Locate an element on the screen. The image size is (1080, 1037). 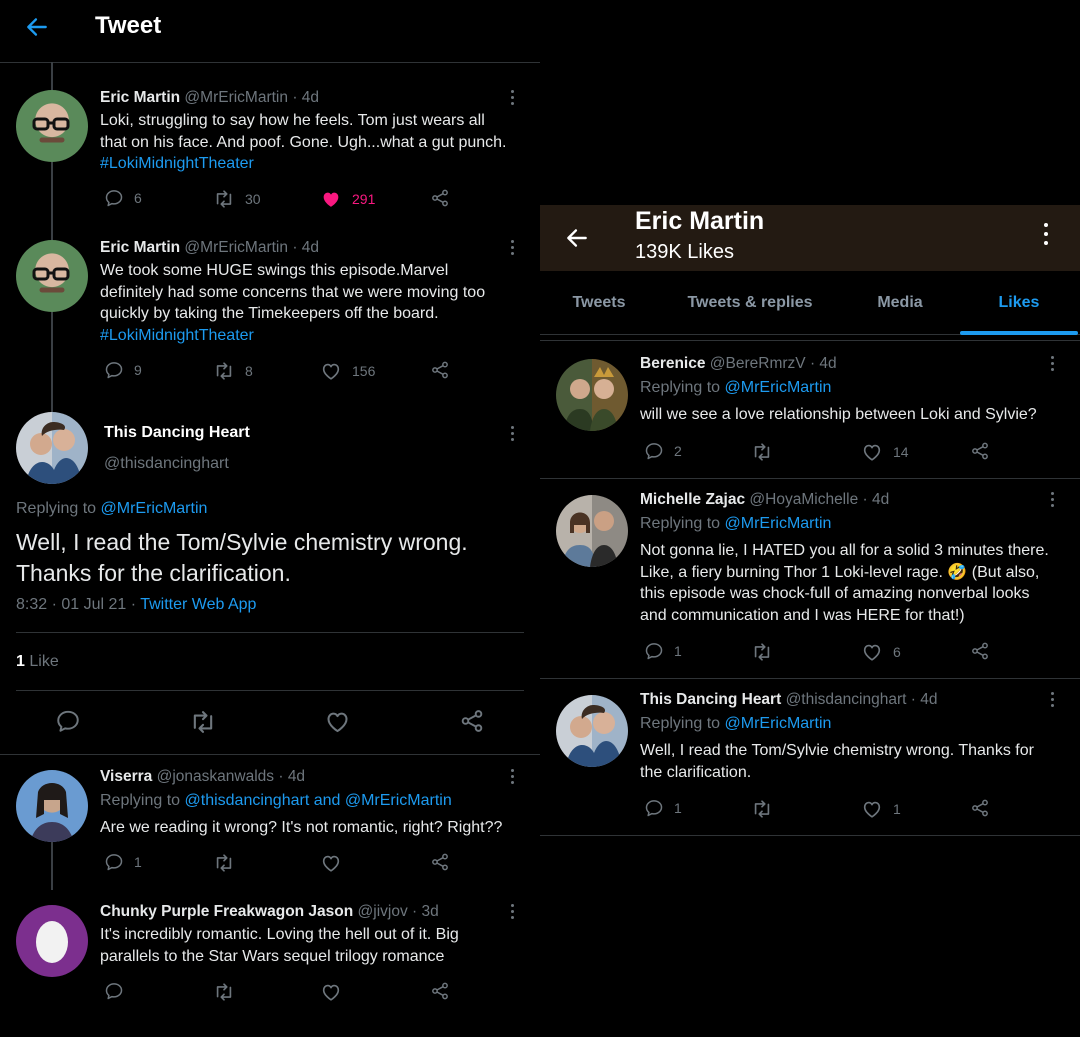
retweet-icon is located at coordinates (762, 809).